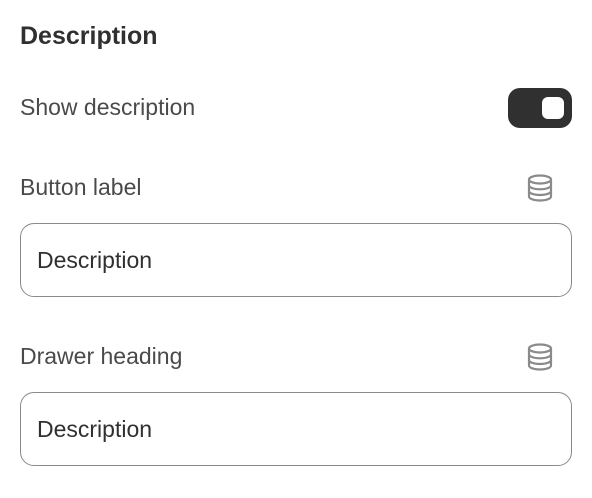  I want to click on button-label-input, so click(296, 260).